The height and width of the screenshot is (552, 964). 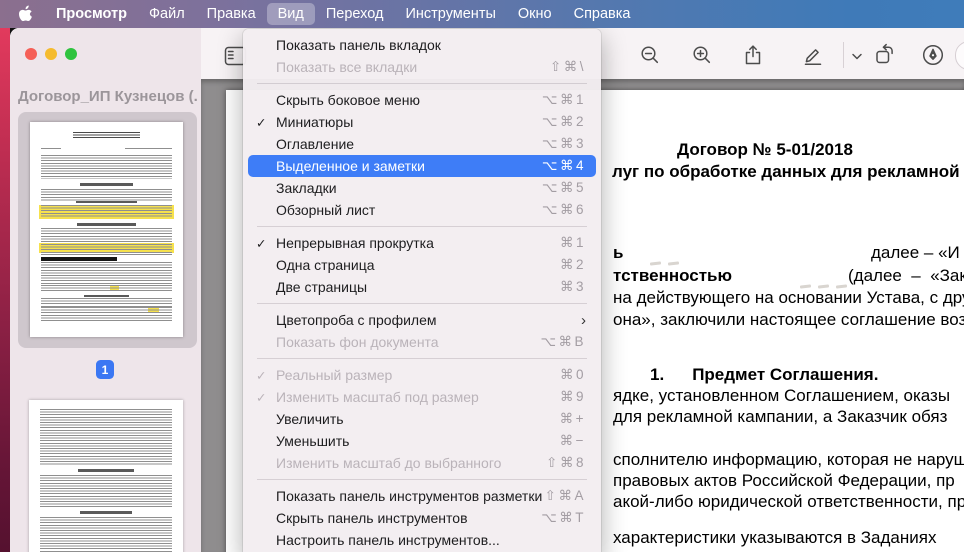 I want to click on menubar-item: Инструменты, so click(x=450, y=14).